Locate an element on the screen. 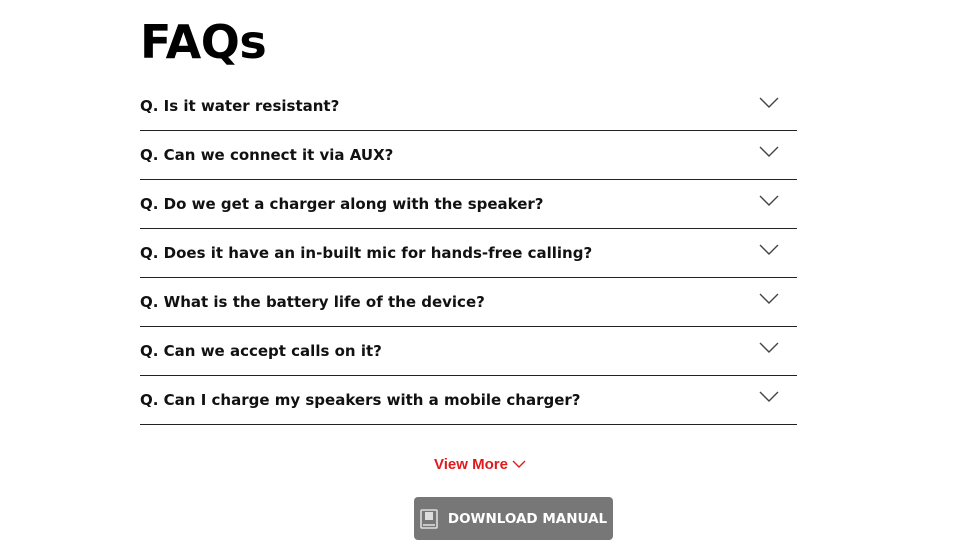 Image resolution: width=960 pixels, height=556 pixels. book-icon is located at coordinates (429, 518).